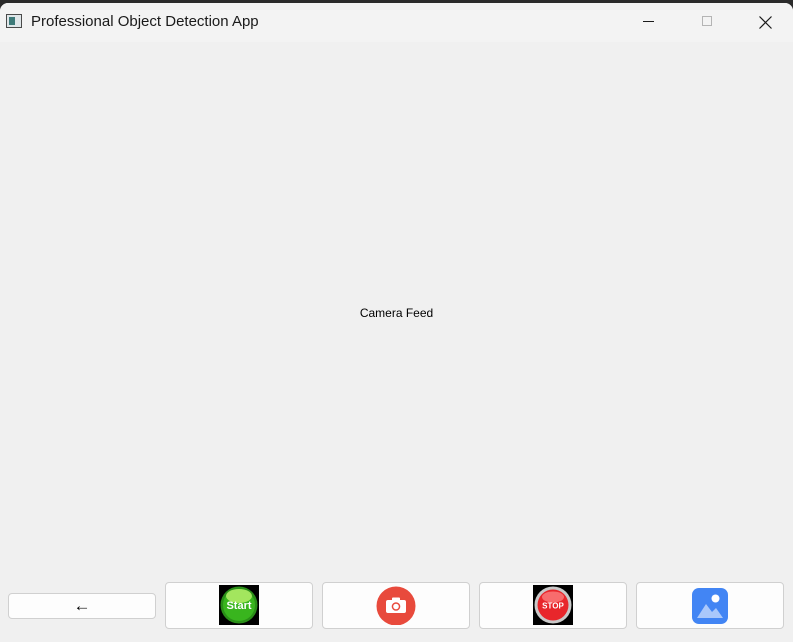 Image resolution: width=793 pixels, height=642 pixels. I want to click on minimize-icon, so click(648, 21).